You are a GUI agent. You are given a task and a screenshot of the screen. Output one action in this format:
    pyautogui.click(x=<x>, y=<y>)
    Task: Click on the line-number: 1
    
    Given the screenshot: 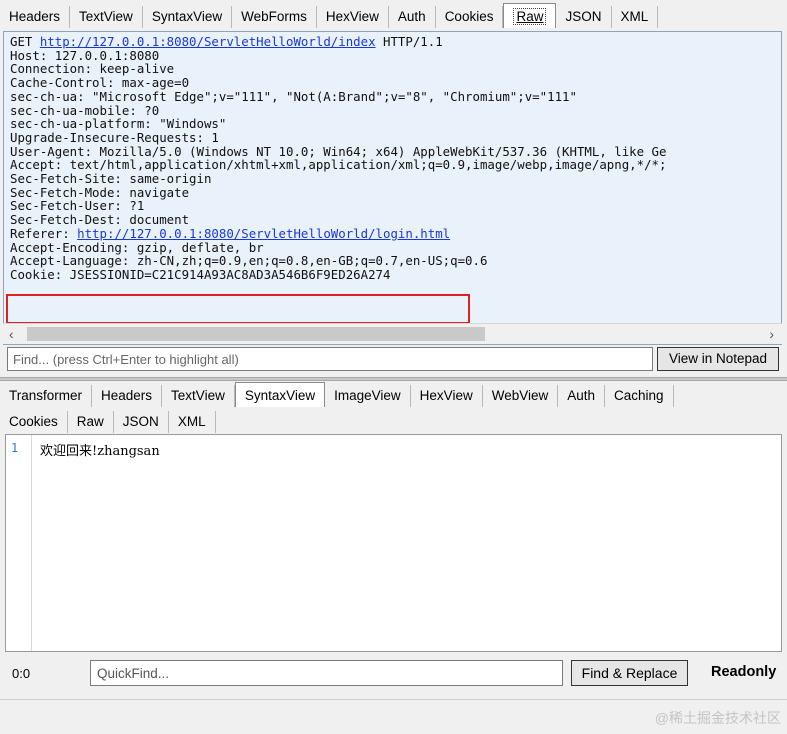 What is the action you would take?
    pyautogui.click(x=15, y=448)
    